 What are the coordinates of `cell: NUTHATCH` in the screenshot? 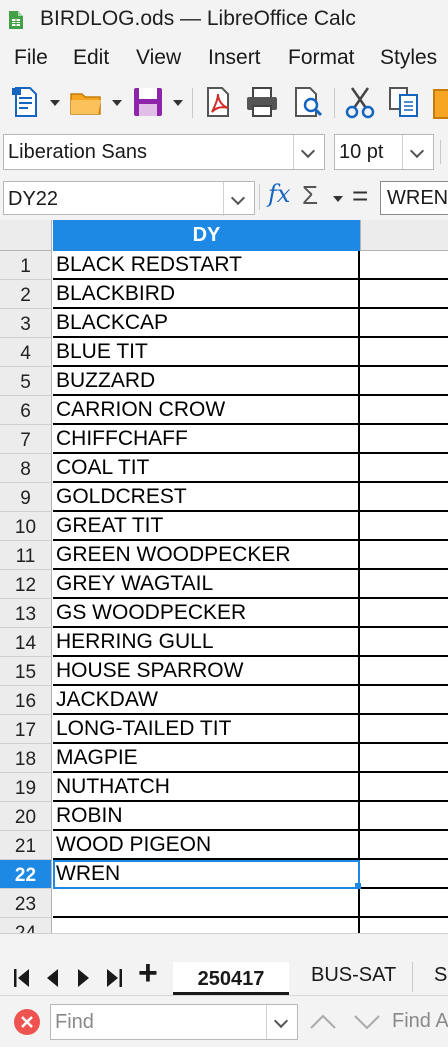 It's located at (206, 787).